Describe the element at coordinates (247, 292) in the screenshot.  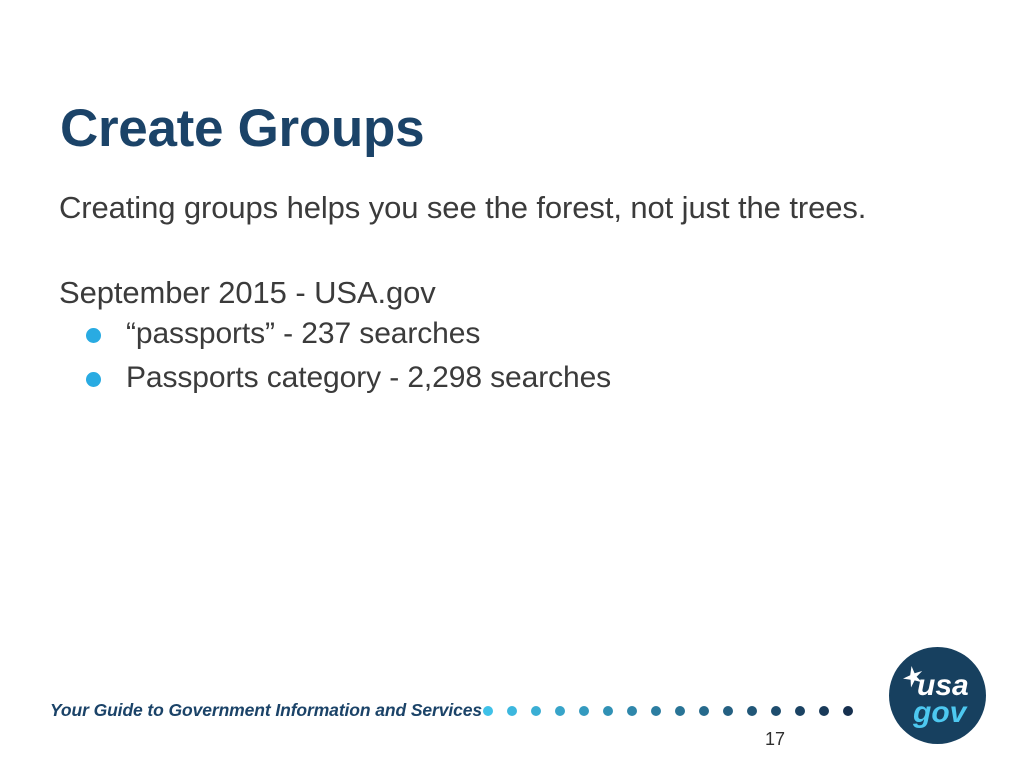
I see `sub-heading: September 2015 - USA.gov` at that location.